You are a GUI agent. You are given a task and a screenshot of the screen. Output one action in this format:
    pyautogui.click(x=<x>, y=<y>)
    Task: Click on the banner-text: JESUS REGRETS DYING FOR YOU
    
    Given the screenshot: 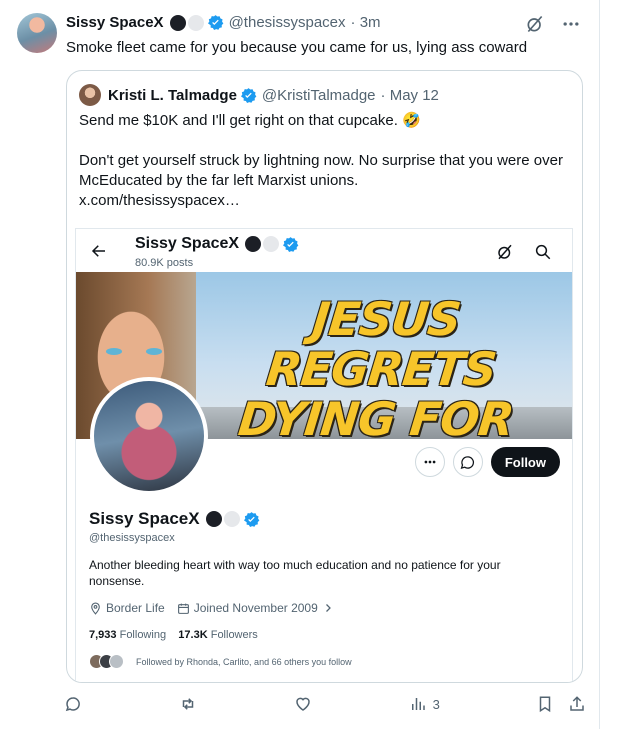 What is the action you would take?
    pyautogui.click(x=373, y=365)
    